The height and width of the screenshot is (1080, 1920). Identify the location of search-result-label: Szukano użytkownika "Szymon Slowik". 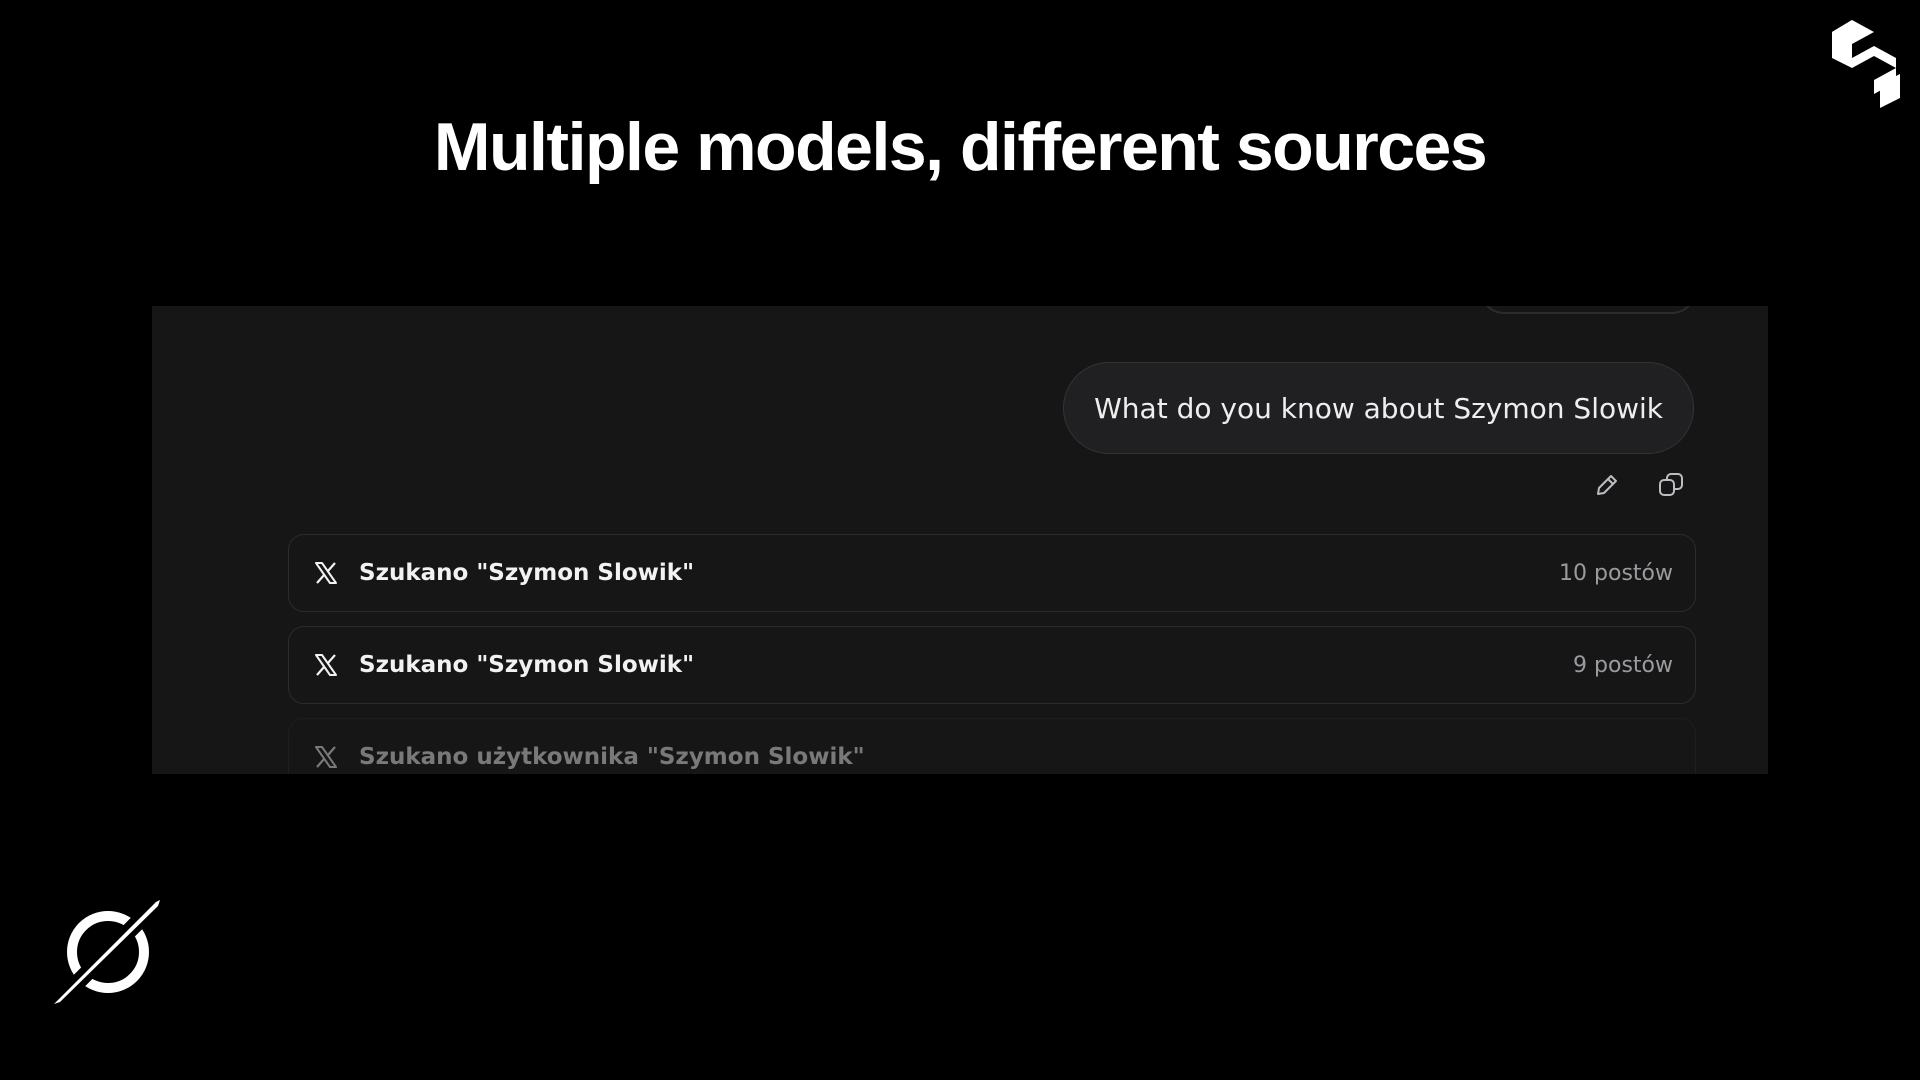
(612, 757).